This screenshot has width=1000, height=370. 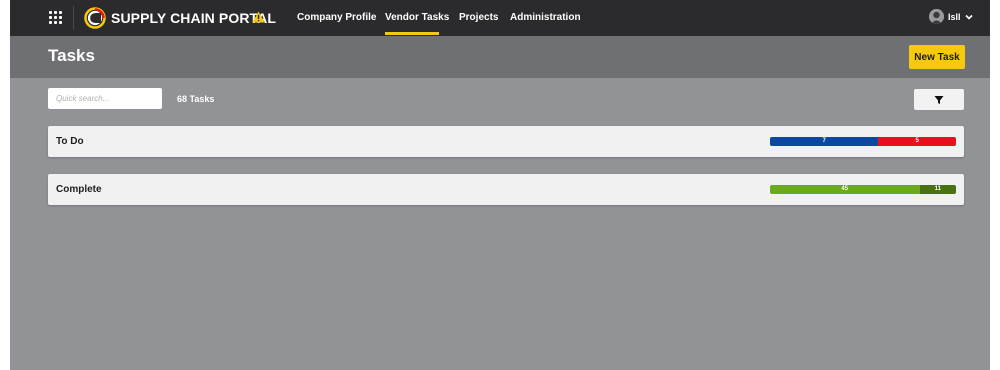 I want to click on page-header: Tasks New Task, so click(x=500, y=57).